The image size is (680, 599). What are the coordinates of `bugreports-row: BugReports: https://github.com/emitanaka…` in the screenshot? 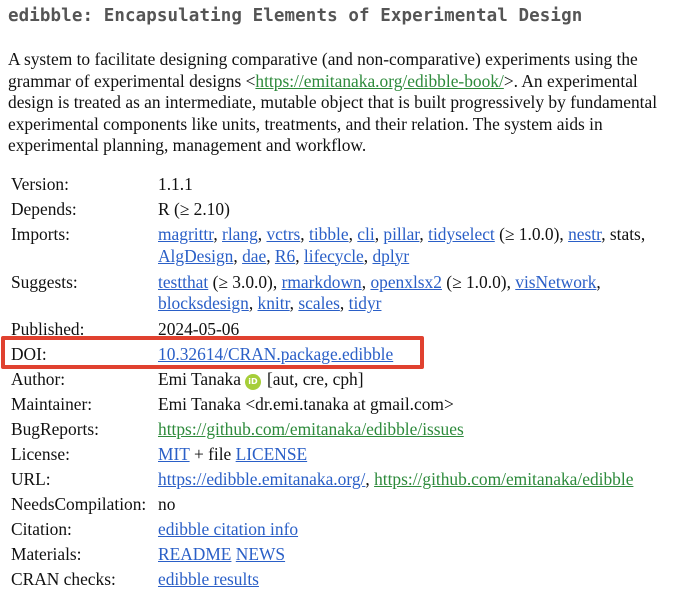 It's located at (326, 429).